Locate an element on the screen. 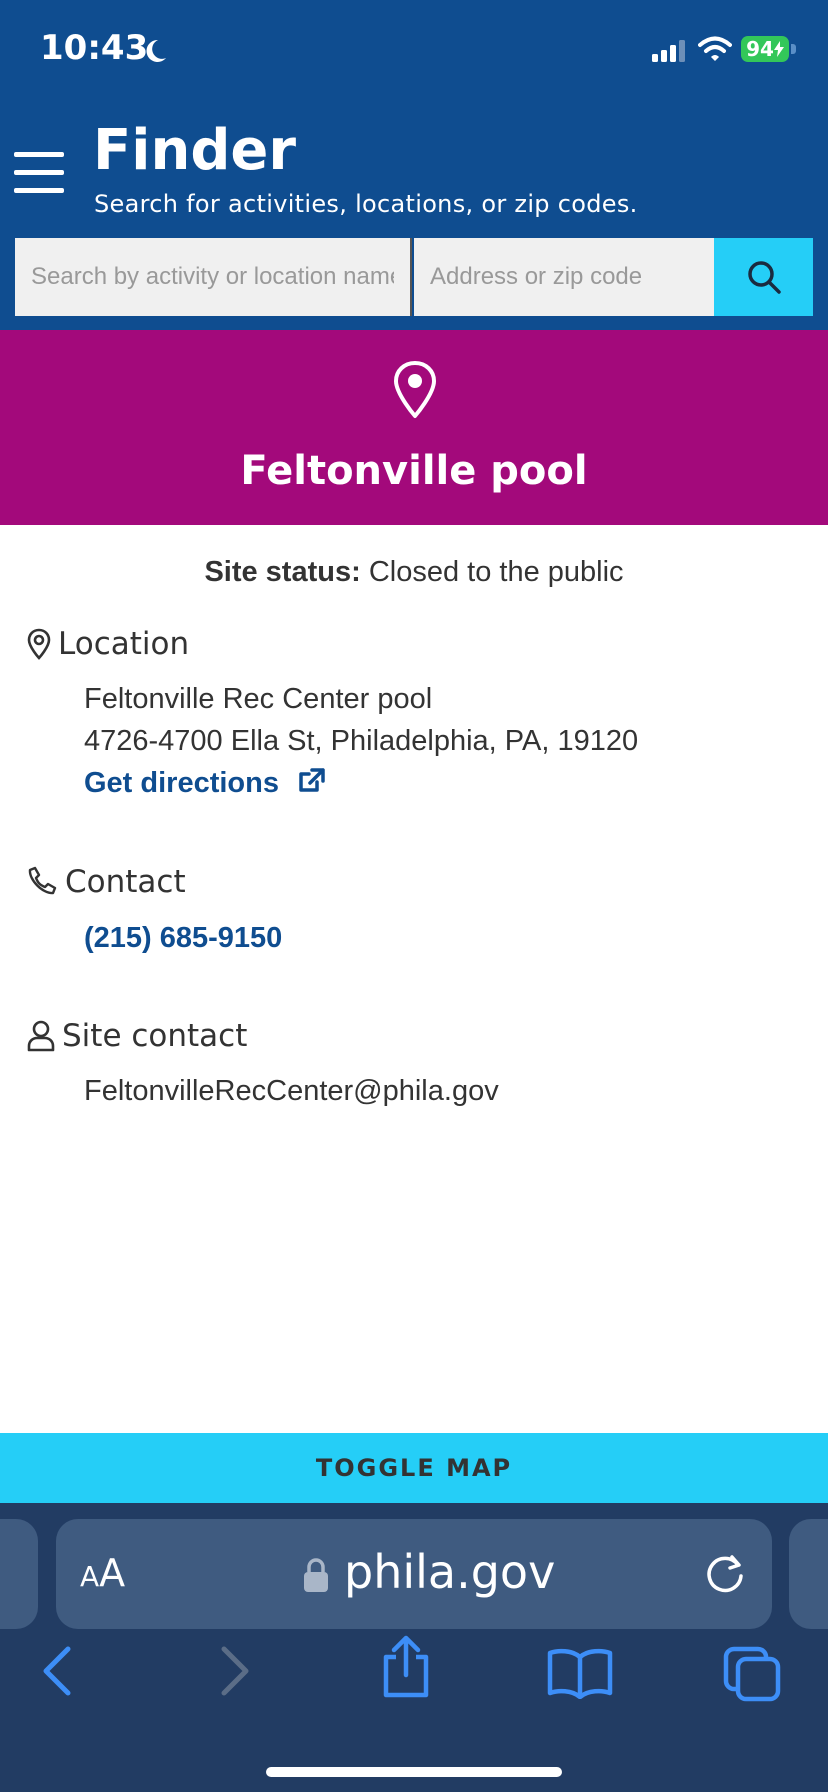  app-title: Finder is located at coordinates (194, 150).